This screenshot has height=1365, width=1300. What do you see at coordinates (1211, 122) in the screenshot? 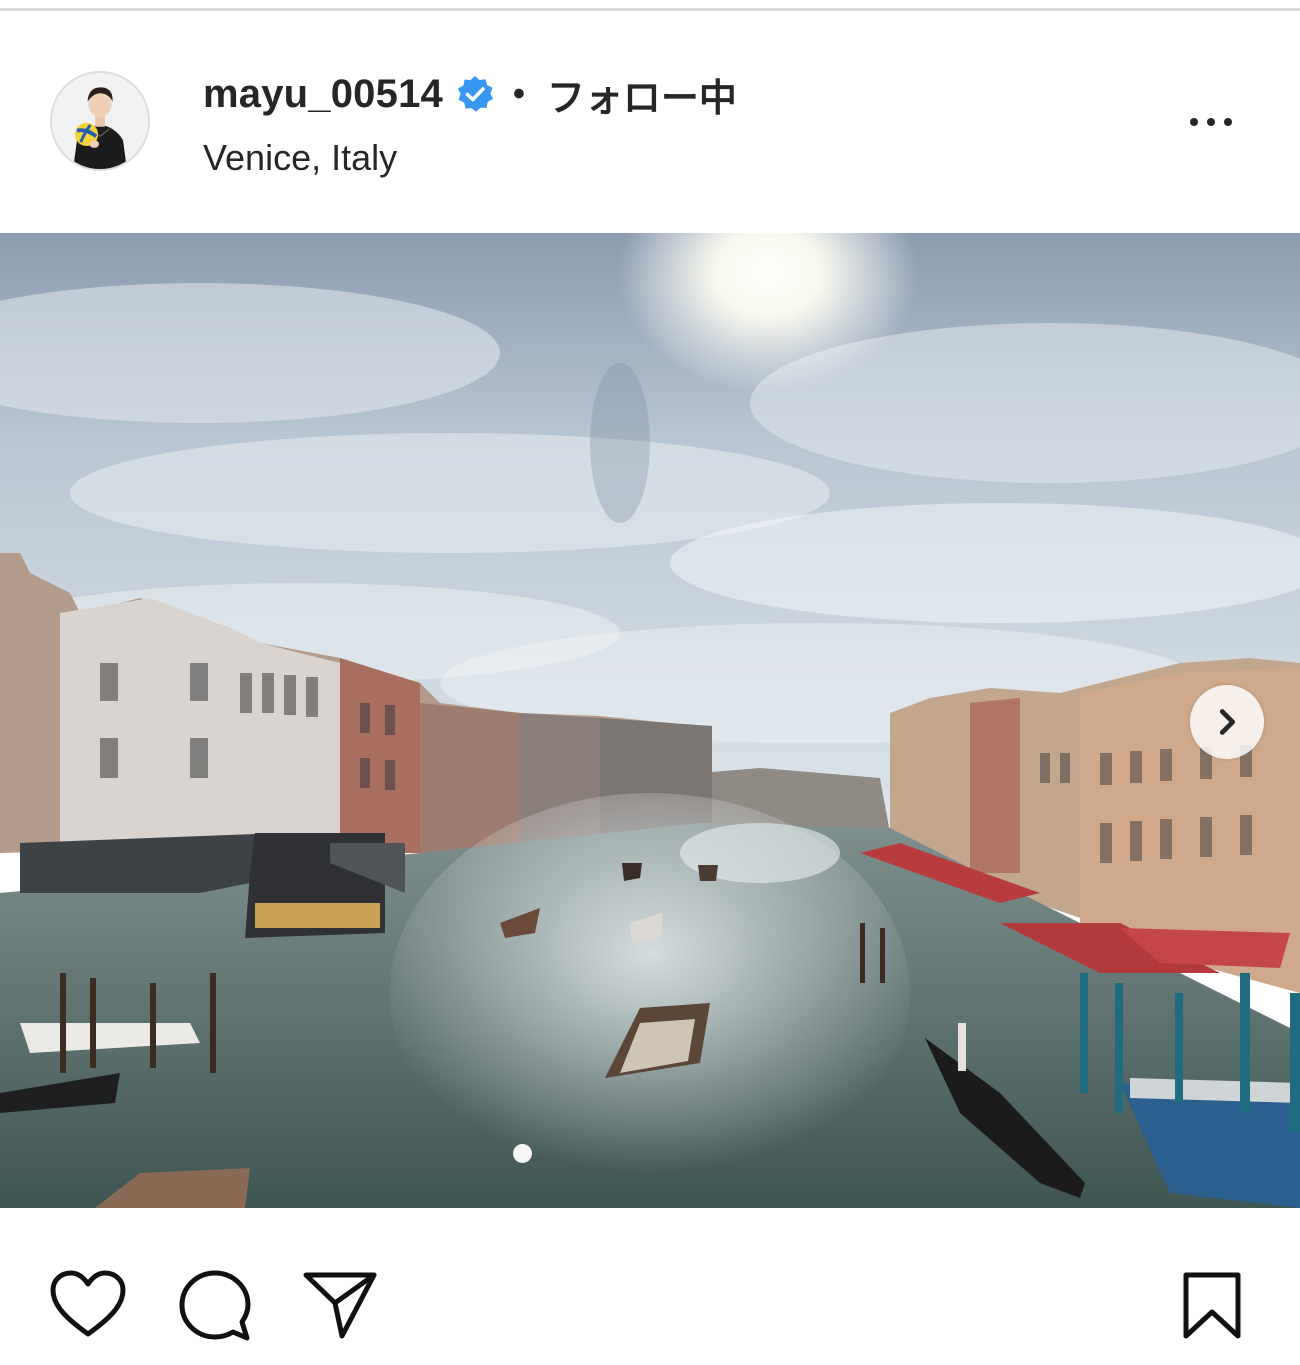
I see `more-options-button` at bounding box center [1211, 122].